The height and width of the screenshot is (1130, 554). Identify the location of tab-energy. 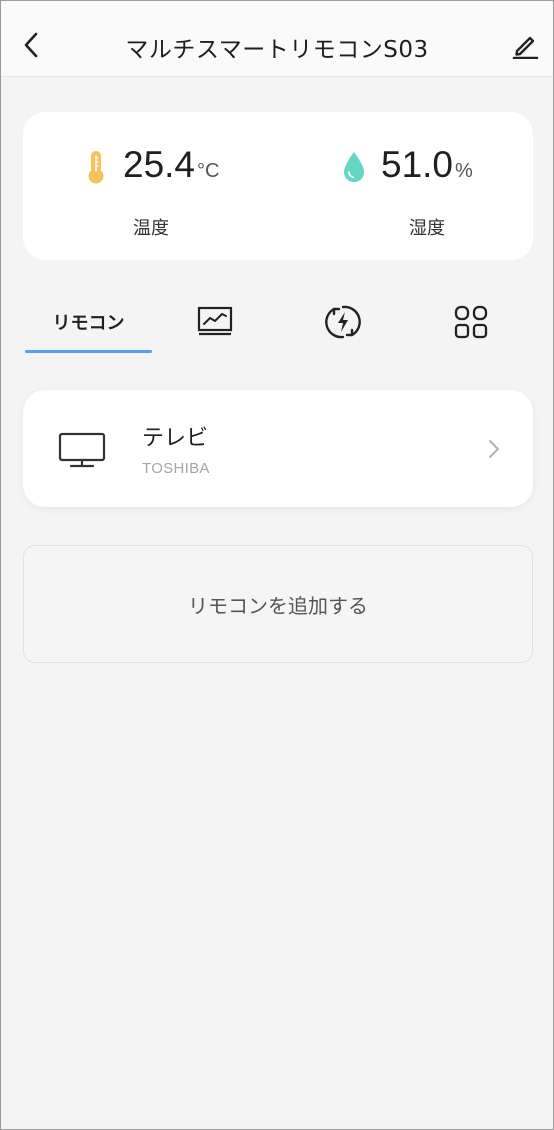
(342, 322).